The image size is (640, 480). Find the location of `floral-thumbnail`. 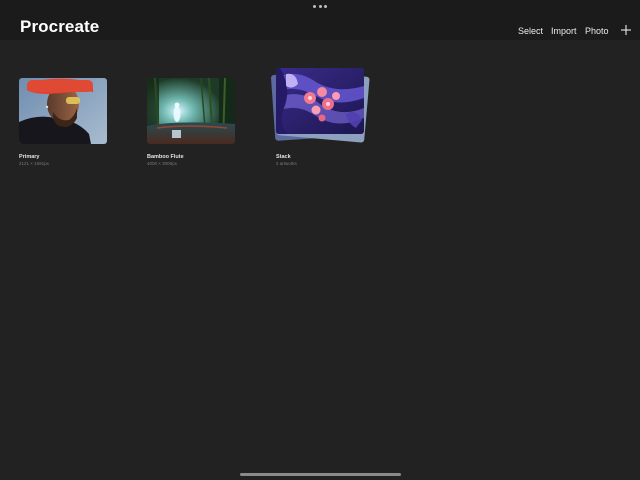

floral-thumbnail is located at coordinates (320, 101).